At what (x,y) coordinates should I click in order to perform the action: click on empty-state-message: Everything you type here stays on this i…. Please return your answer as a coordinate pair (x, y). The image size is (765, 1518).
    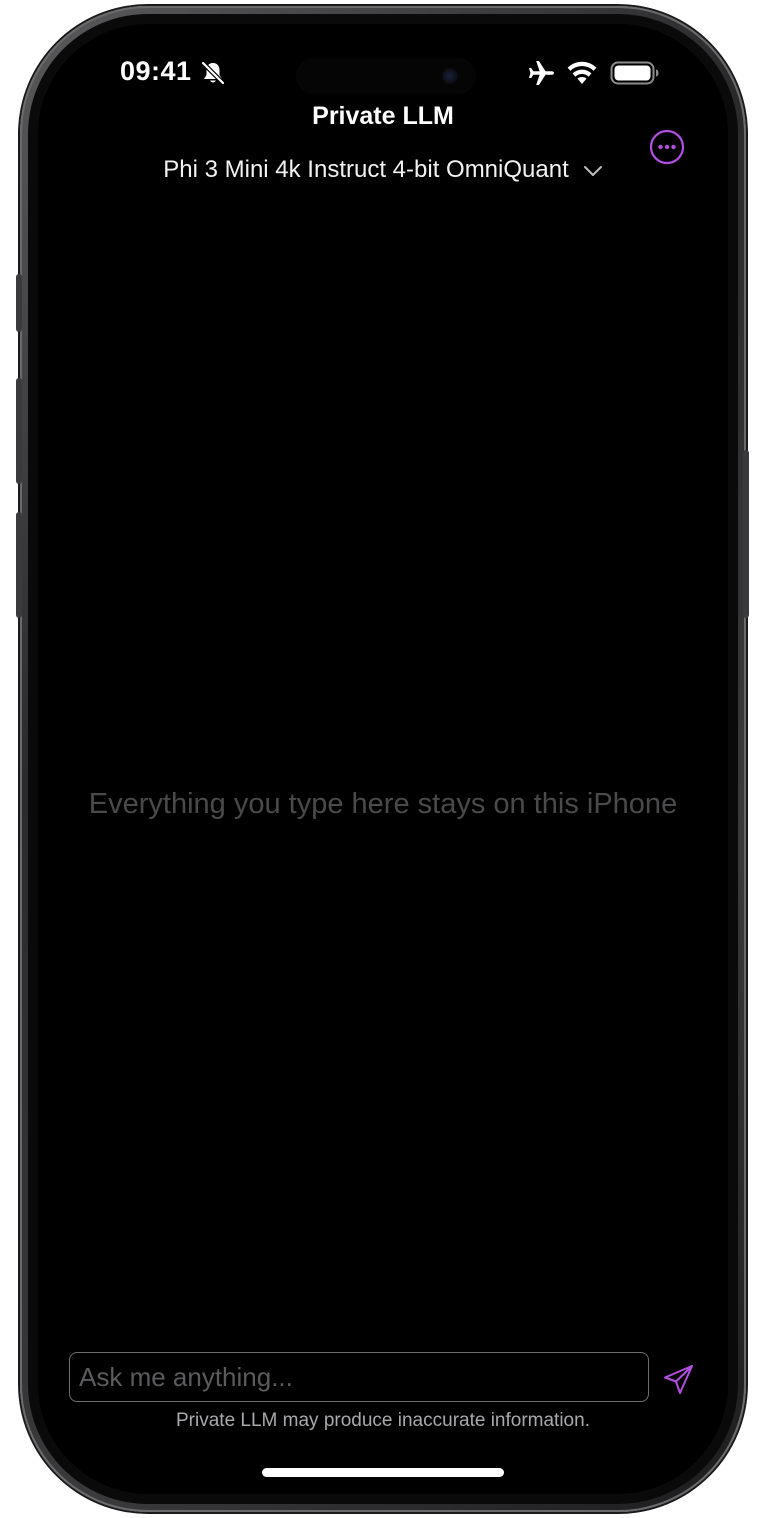
    Looking at the image, I should click on (383, 804).